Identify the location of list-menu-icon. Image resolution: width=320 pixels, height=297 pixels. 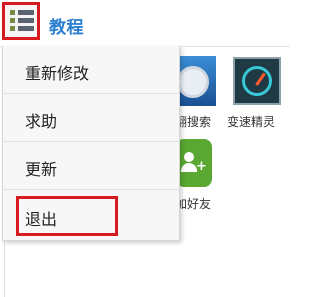
(21, 21).